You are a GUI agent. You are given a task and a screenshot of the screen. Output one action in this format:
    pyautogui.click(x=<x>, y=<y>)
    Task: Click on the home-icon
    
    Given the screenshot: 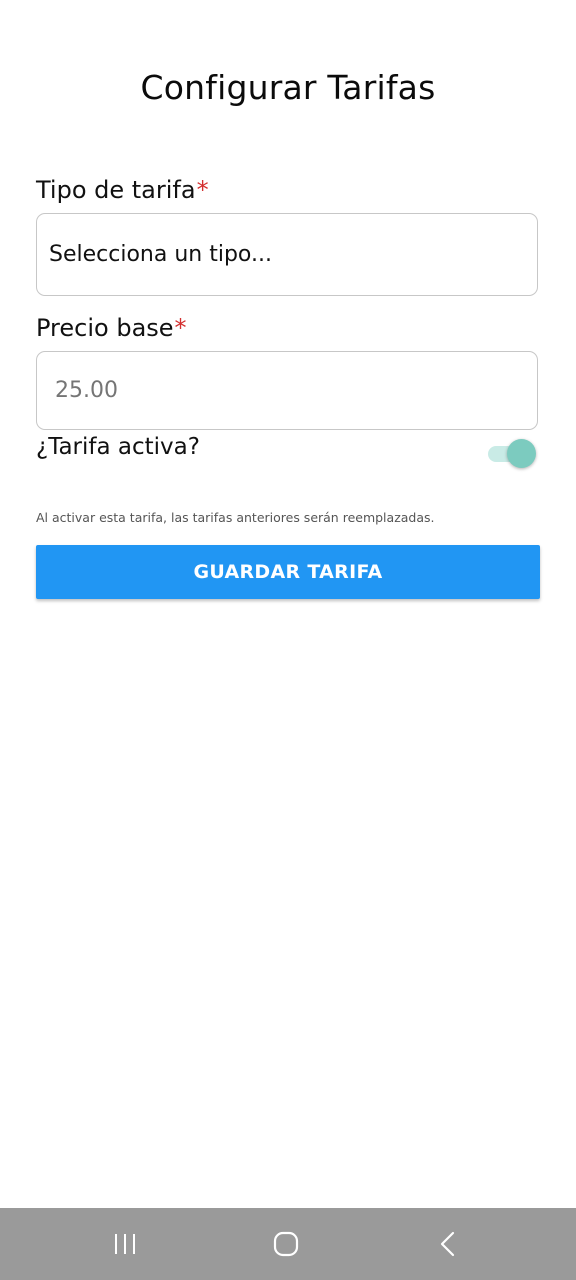 What is the action you would take?
    pyautogui.click(x=286, y=1244)
    